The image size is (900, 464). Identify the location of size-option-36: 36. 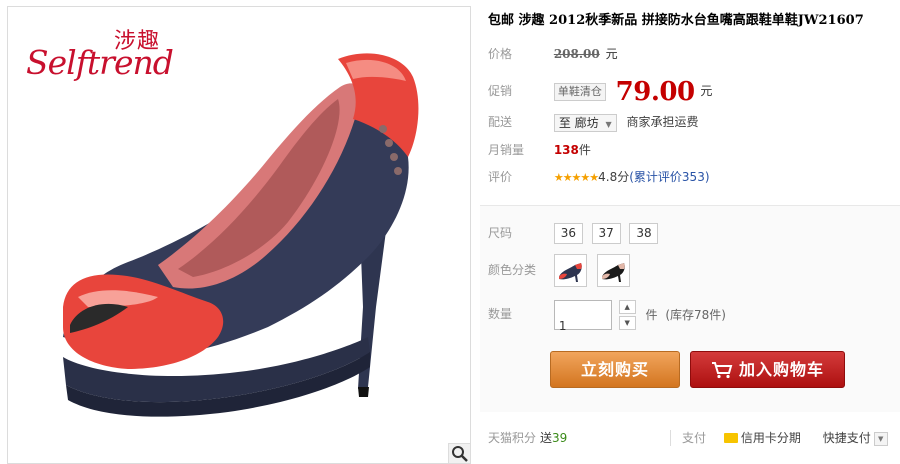
(568, 233).